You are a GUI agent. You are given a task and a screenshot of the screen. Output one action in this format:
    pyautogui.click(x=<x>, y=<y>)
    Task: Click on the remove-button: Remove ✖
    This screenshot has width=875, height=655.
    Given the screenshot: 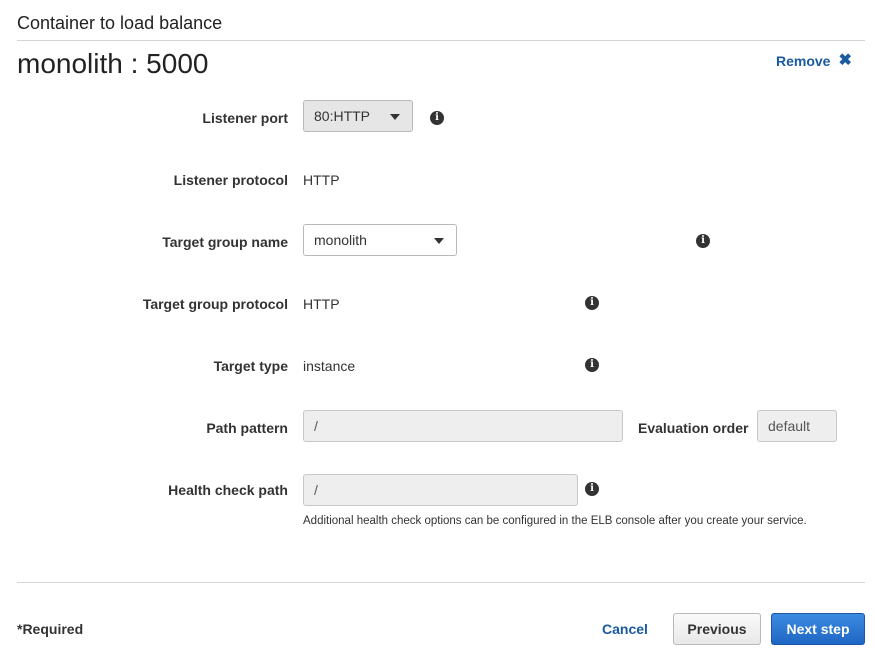 What is the action you would take?
    pyautogui.click(x=814, y=61)
    